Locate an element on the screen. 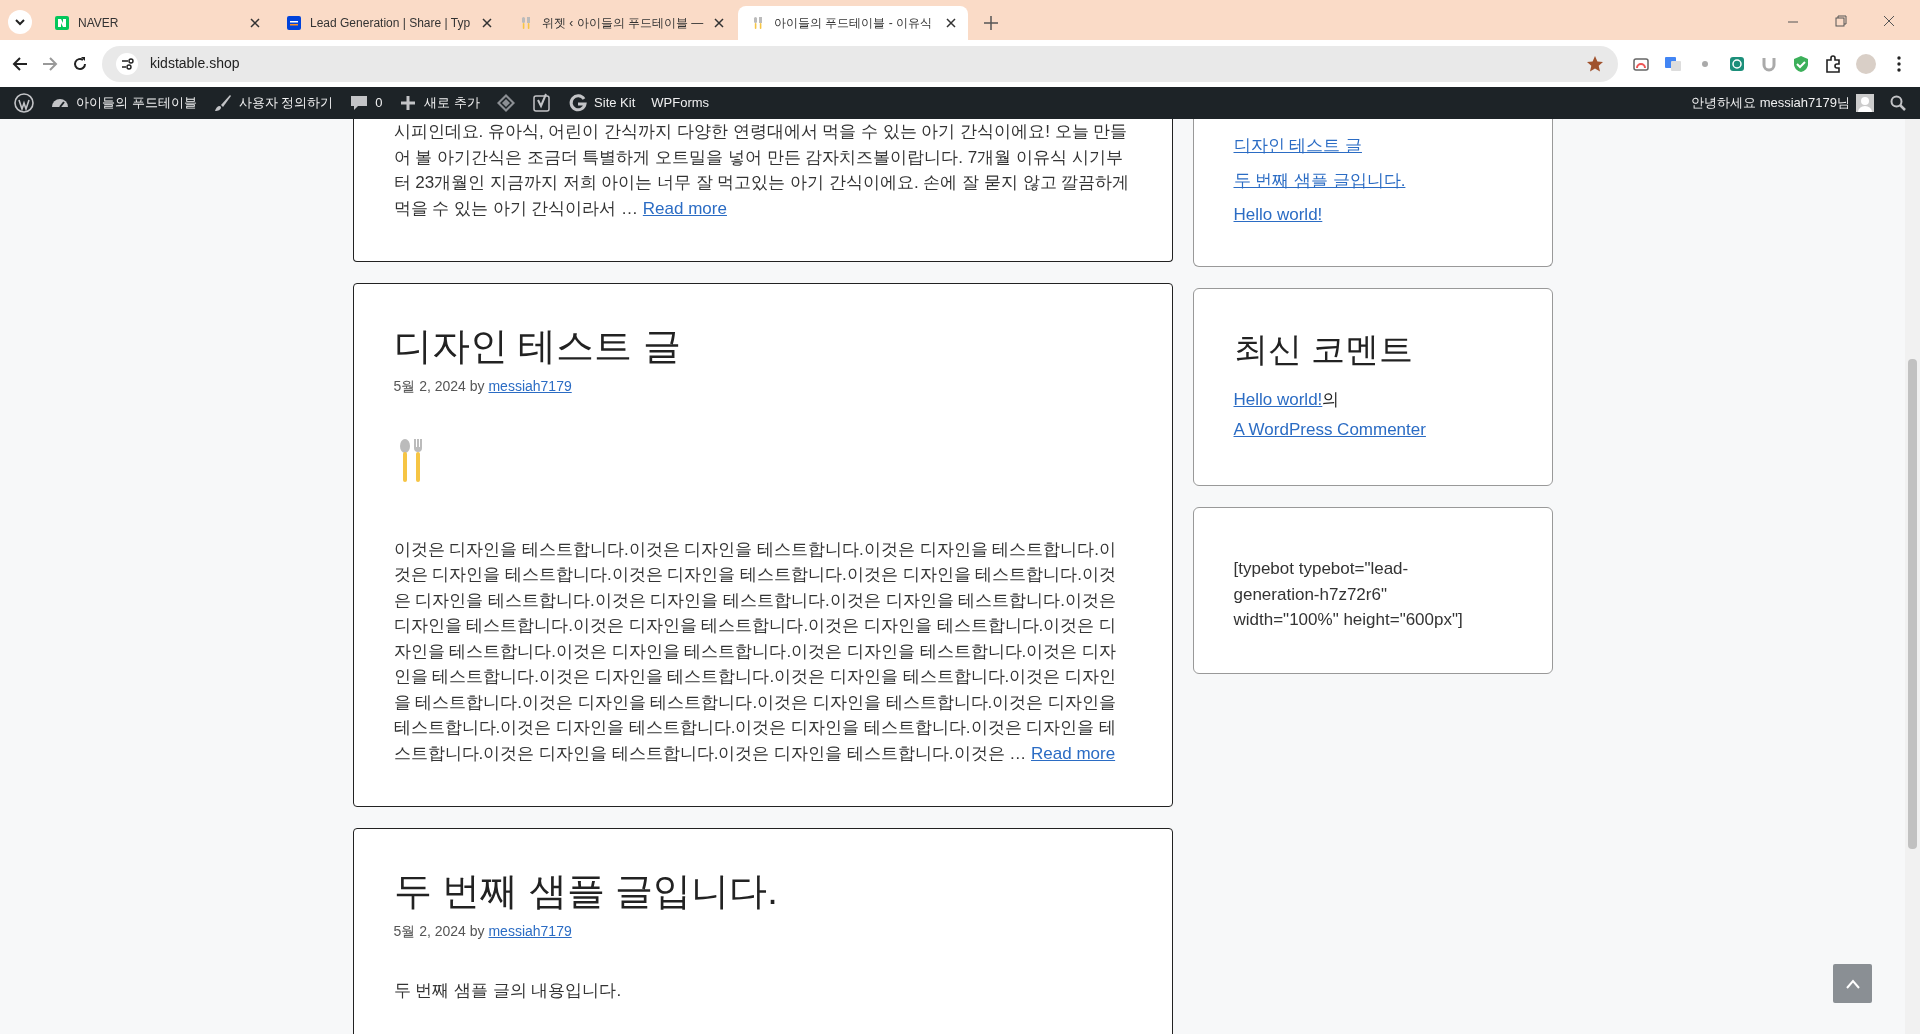  site-settings-icon is located at coordinates (127, 63).